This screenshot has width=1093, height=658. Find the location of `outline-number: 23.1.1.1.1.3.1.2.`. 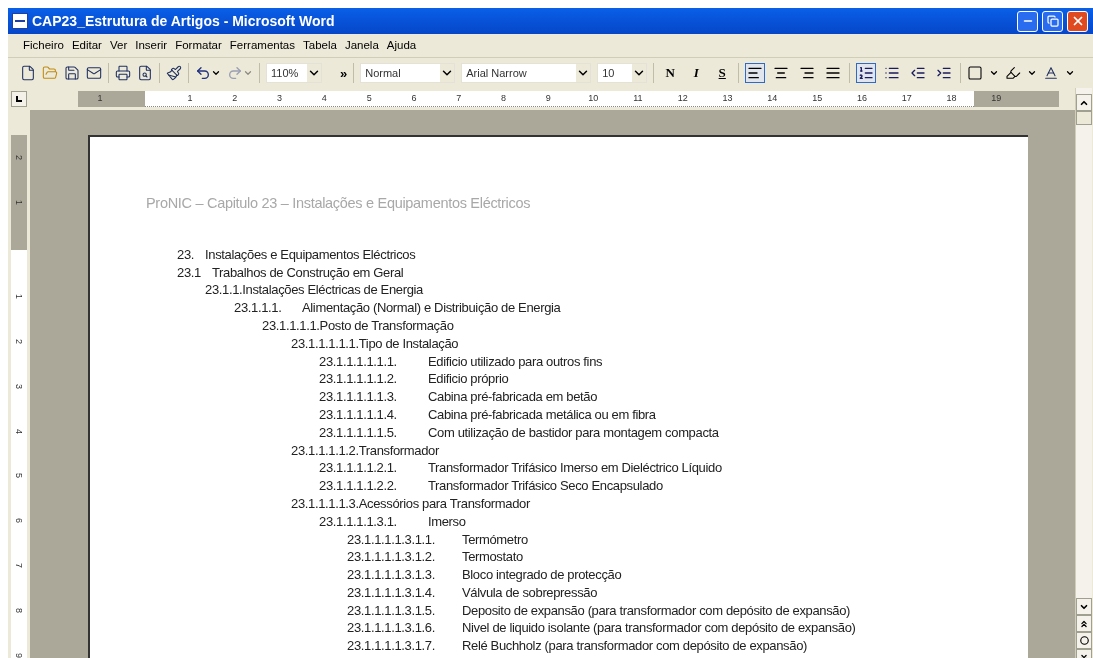

outline-number: 23.1.1.1.1.3.1.2. is located at coordinates (391, 557).